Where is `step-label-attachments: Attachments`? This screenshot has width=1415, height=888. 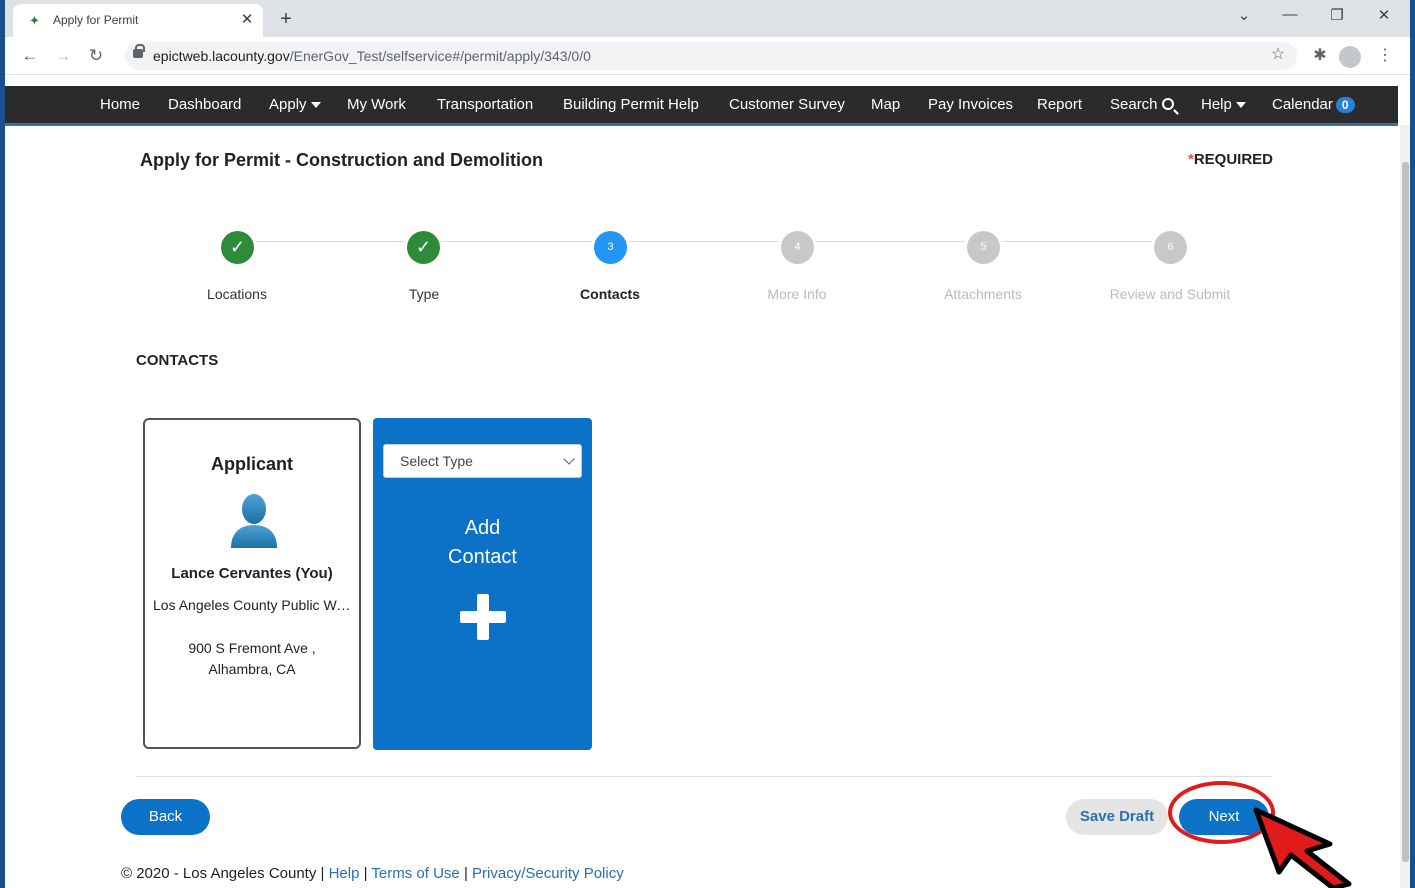
step-label-attachments: Attachments is located at coordinates (983, 294).